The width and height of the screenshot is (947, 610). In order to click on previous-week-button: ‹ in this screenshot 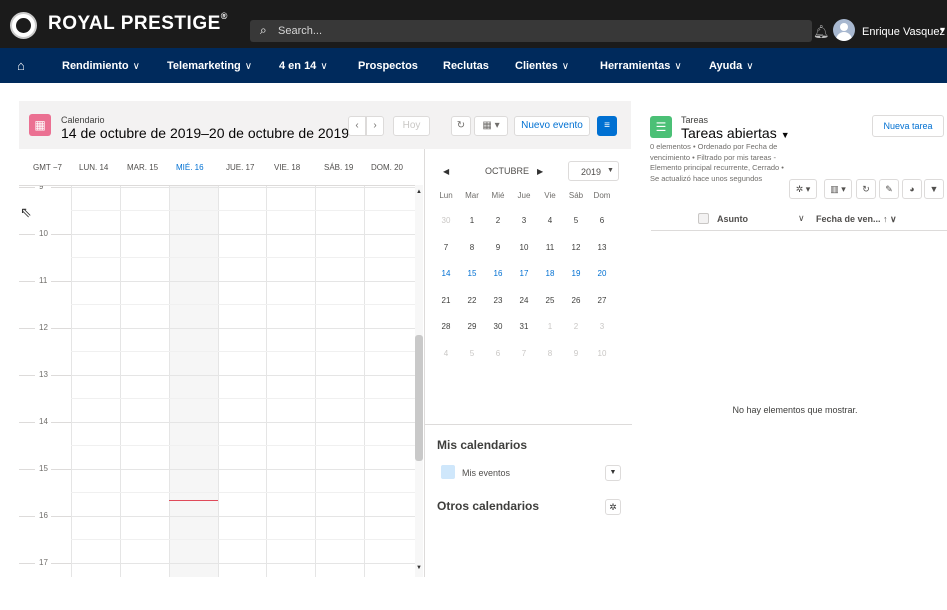, I will do `click(357, 126)`.